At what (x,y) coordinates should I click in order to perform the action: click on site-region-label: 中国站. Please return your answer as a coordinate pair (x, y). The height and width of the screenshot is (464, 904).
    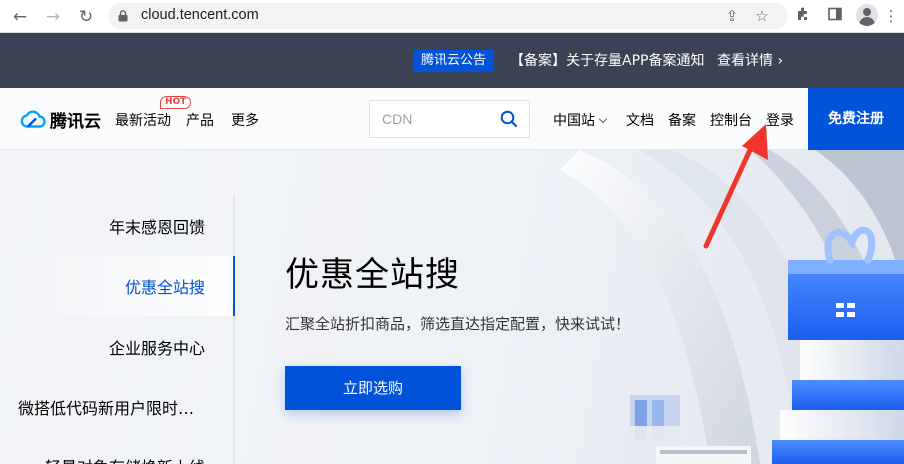
    Looking at the image, I should click on (574, 121).